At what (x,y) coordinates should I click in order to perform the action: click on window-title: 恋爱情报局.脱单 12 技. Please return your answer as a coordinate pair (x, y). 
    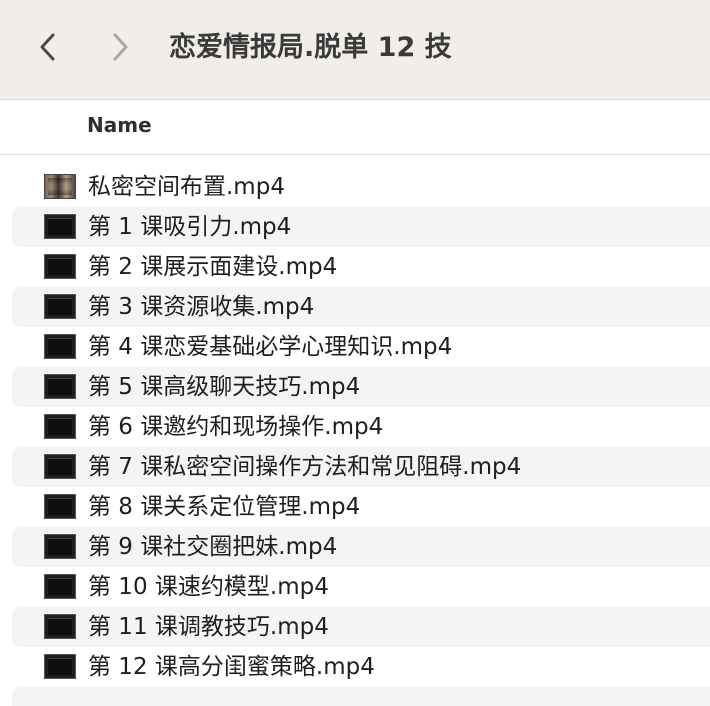
    Looking at the image, I should click on (310, 47).